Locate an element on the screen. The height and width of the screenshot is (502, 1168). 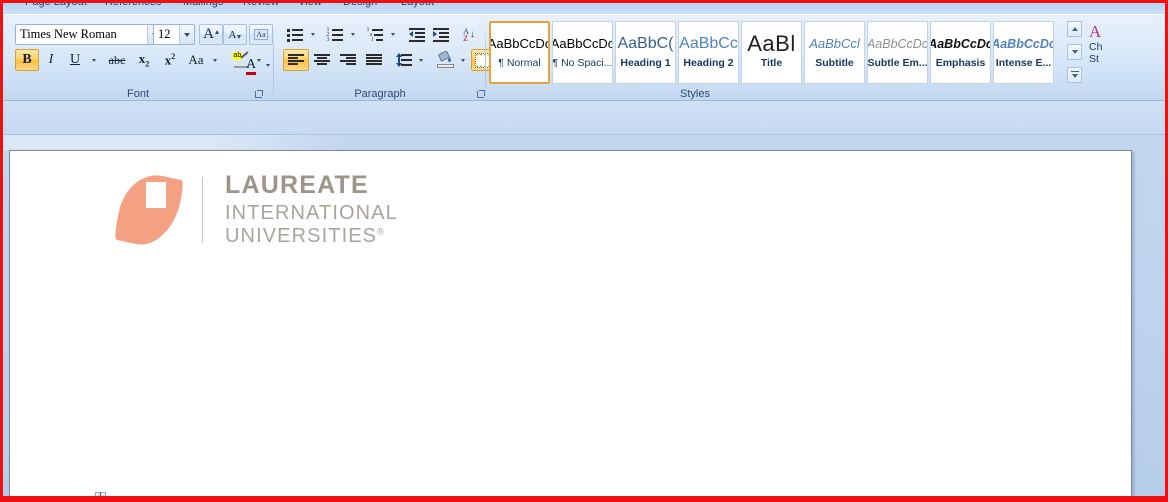
line-spacing-dropdown-button is located at coordinates (421, 60).